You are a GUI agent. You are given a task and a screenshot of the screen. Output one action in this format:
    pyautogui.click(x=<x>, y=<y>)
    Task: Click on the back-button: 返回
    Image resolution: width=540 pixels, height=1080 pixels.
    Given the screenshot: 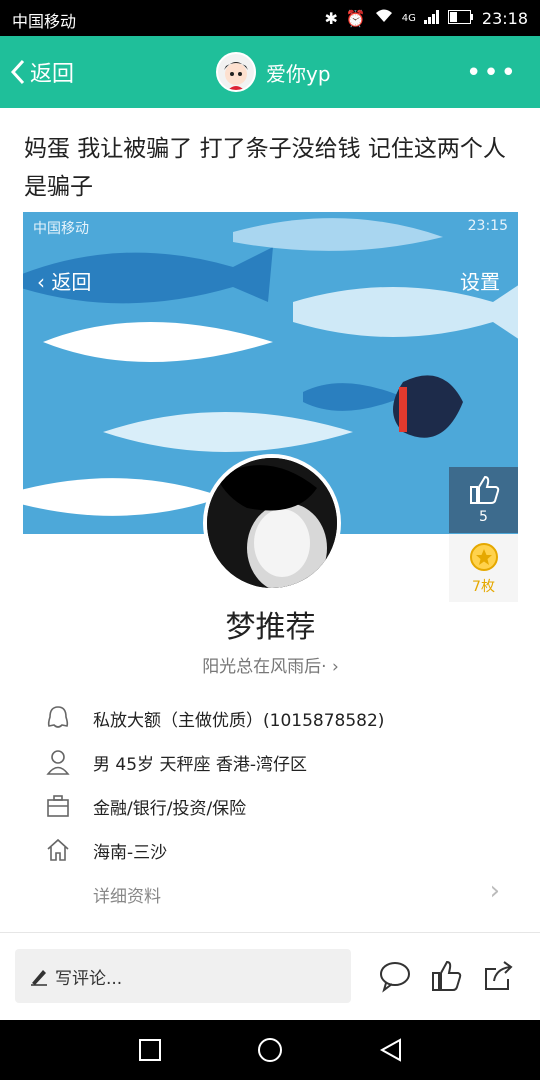 What is the action you would take?
    pyautogui.click(x=42, y=72)
    